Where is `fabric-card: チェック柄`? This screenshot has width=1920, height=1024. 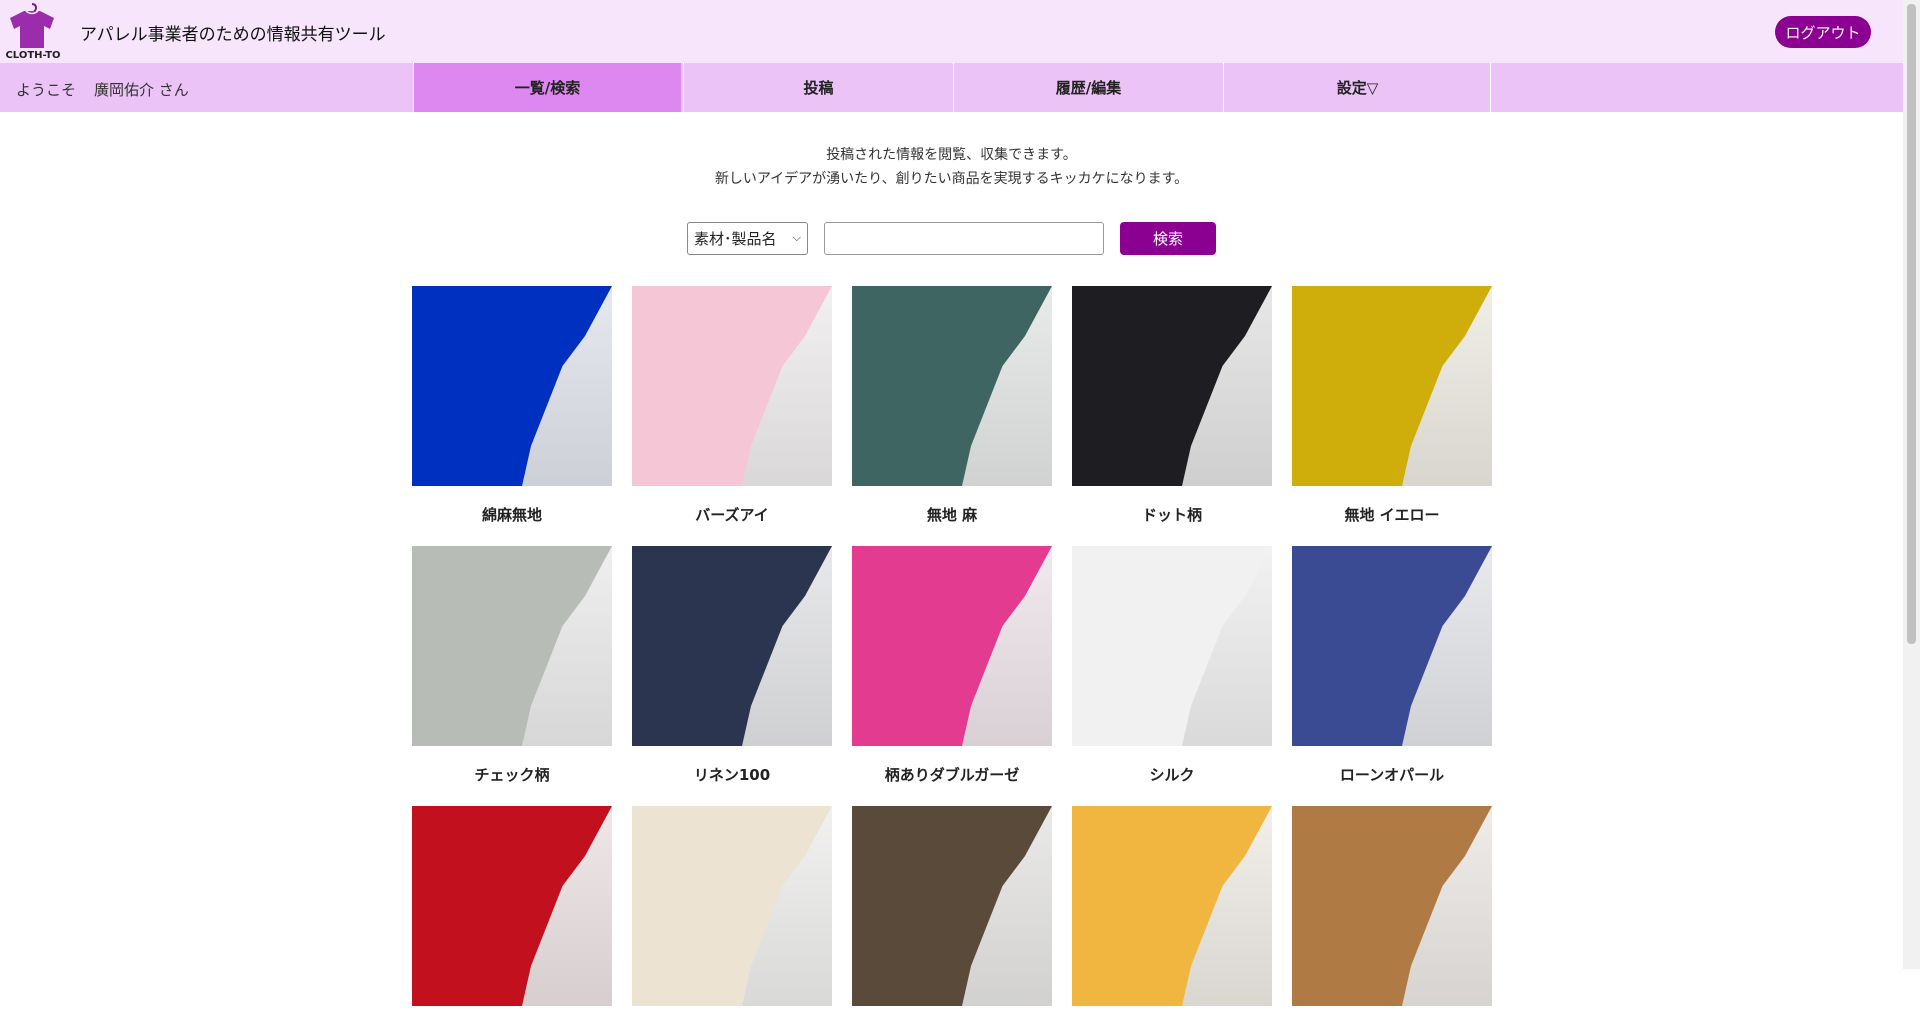 fabric-card: チェック柄 is located at coordinates (512, 665).